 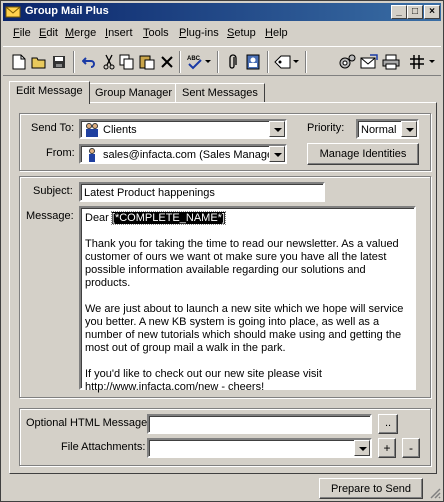 What do you see at coordinates (283, 62) in the screenshot?
I see `tag-icon` at bounding box center [283, 62].